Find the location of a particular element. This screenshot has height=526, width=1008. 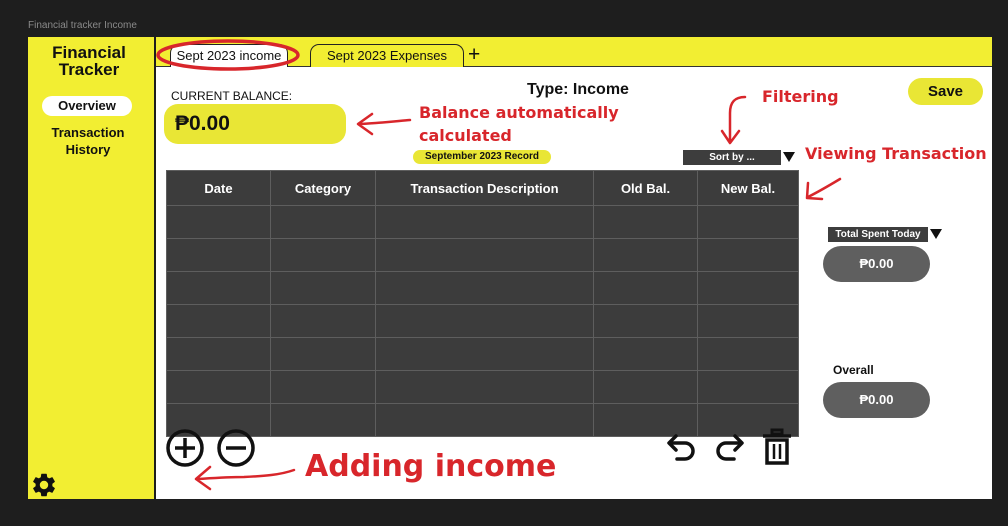

total-spent-today-dropdown: Total Spent Today is located at coordinates (886, 234).